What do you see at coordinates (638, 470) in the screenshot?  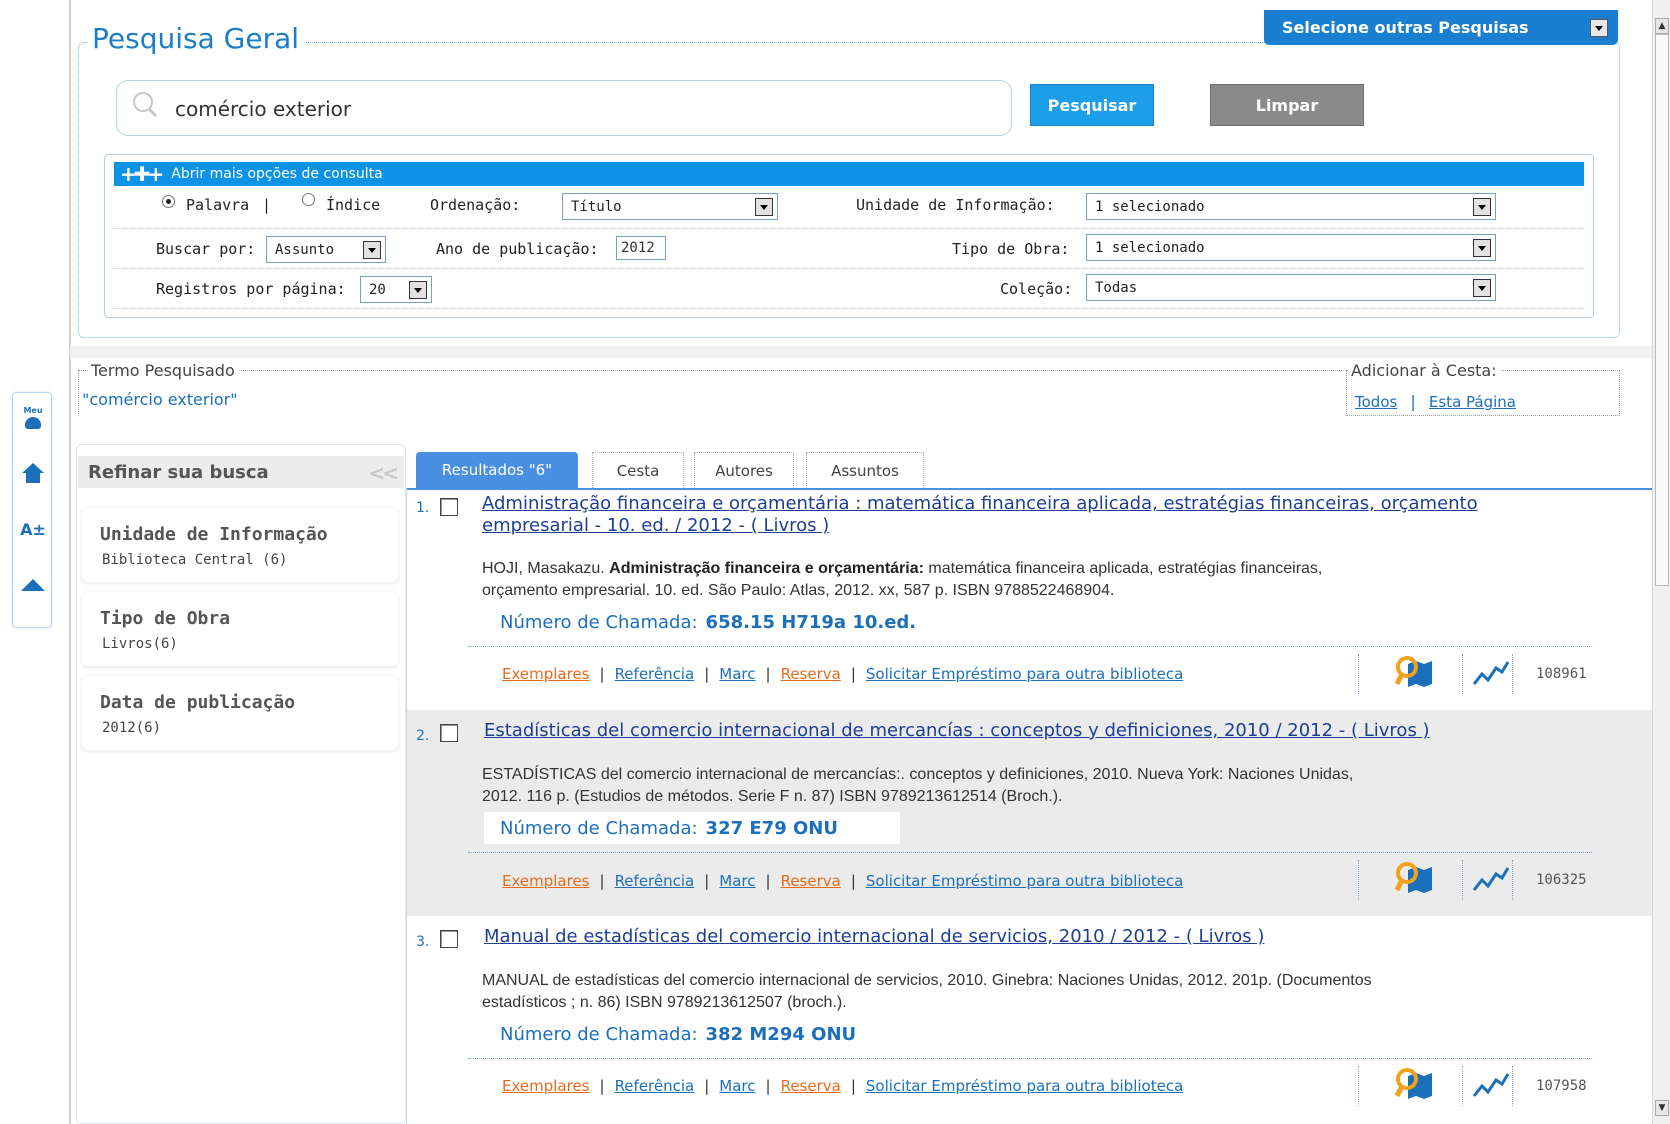 I see `tab-cesta: Cesta` at bounding box center [638, 470].